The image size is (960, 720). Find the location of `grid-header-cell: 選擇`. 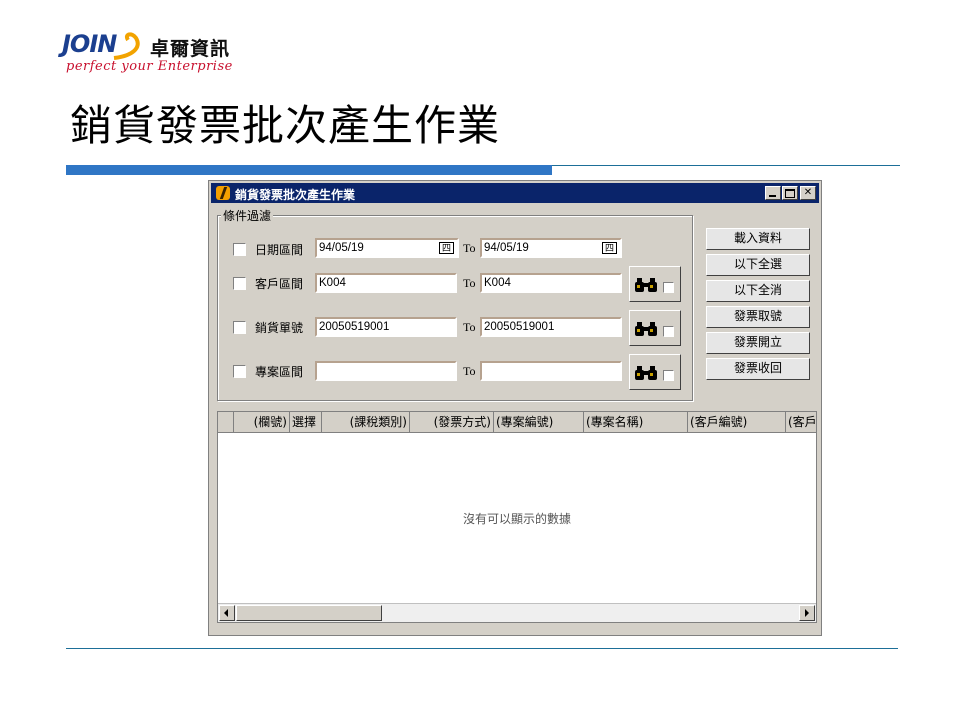

grid-header-cell: 選擇 is located at coordinates (306, 422).